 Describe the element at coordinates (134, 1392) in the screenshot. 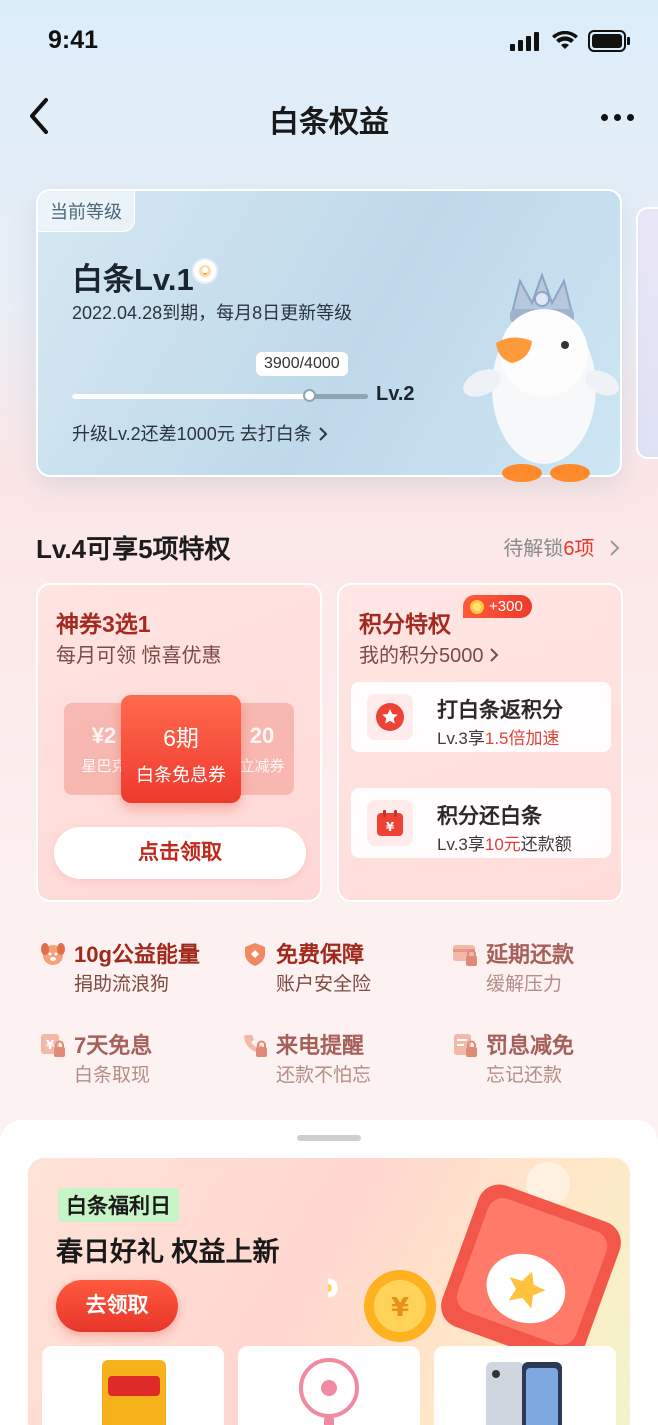

I see `chips-bag-illustration` at that location.